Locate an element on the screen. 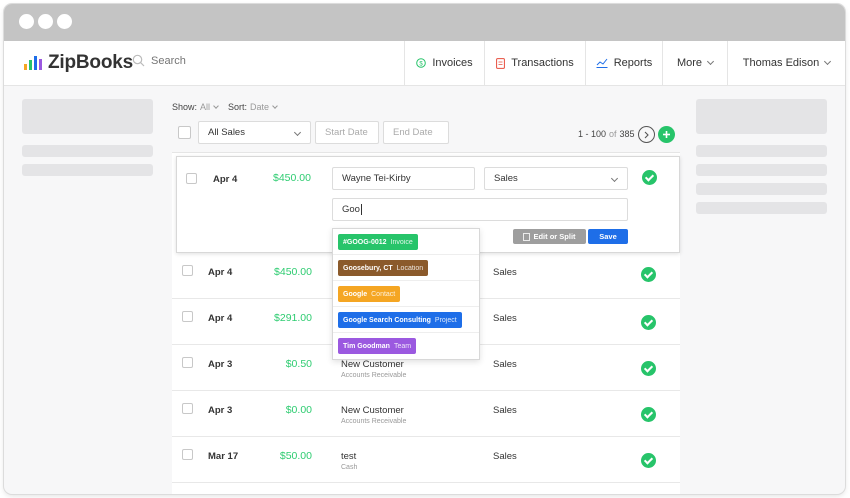 This screenshot has height=498, width=850. document-icon is located at coordinates (527, 236).